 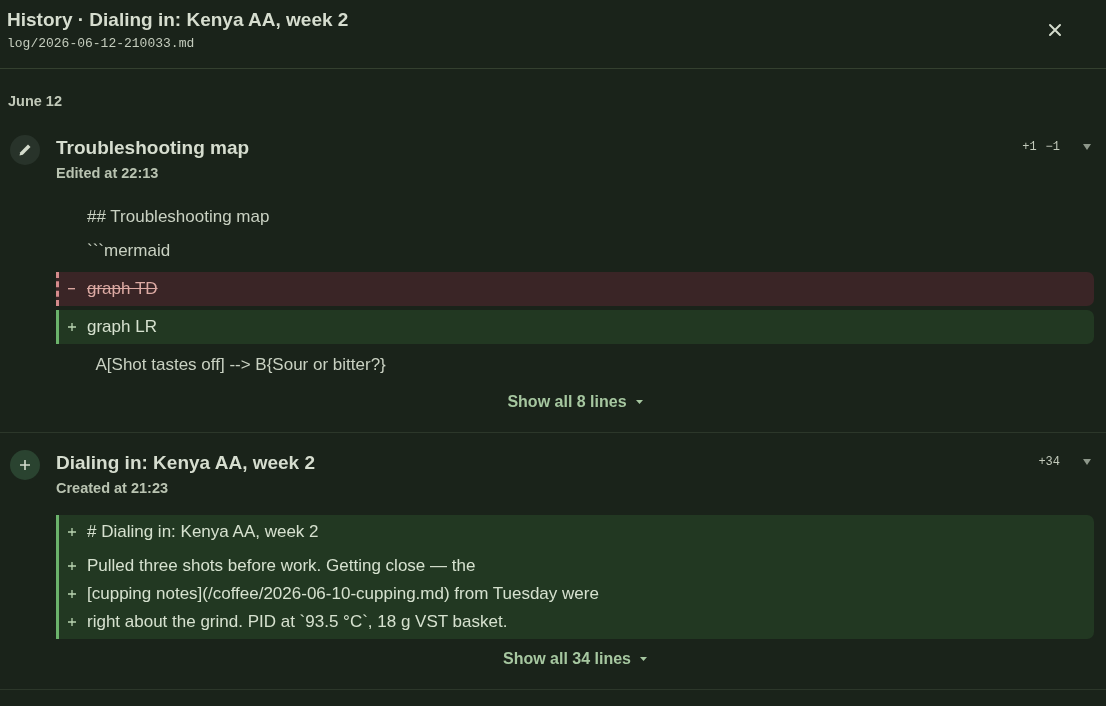 I want to click on window-title: History · Dialing in: Kenya AA, week 2, so click(x=178, y=20).